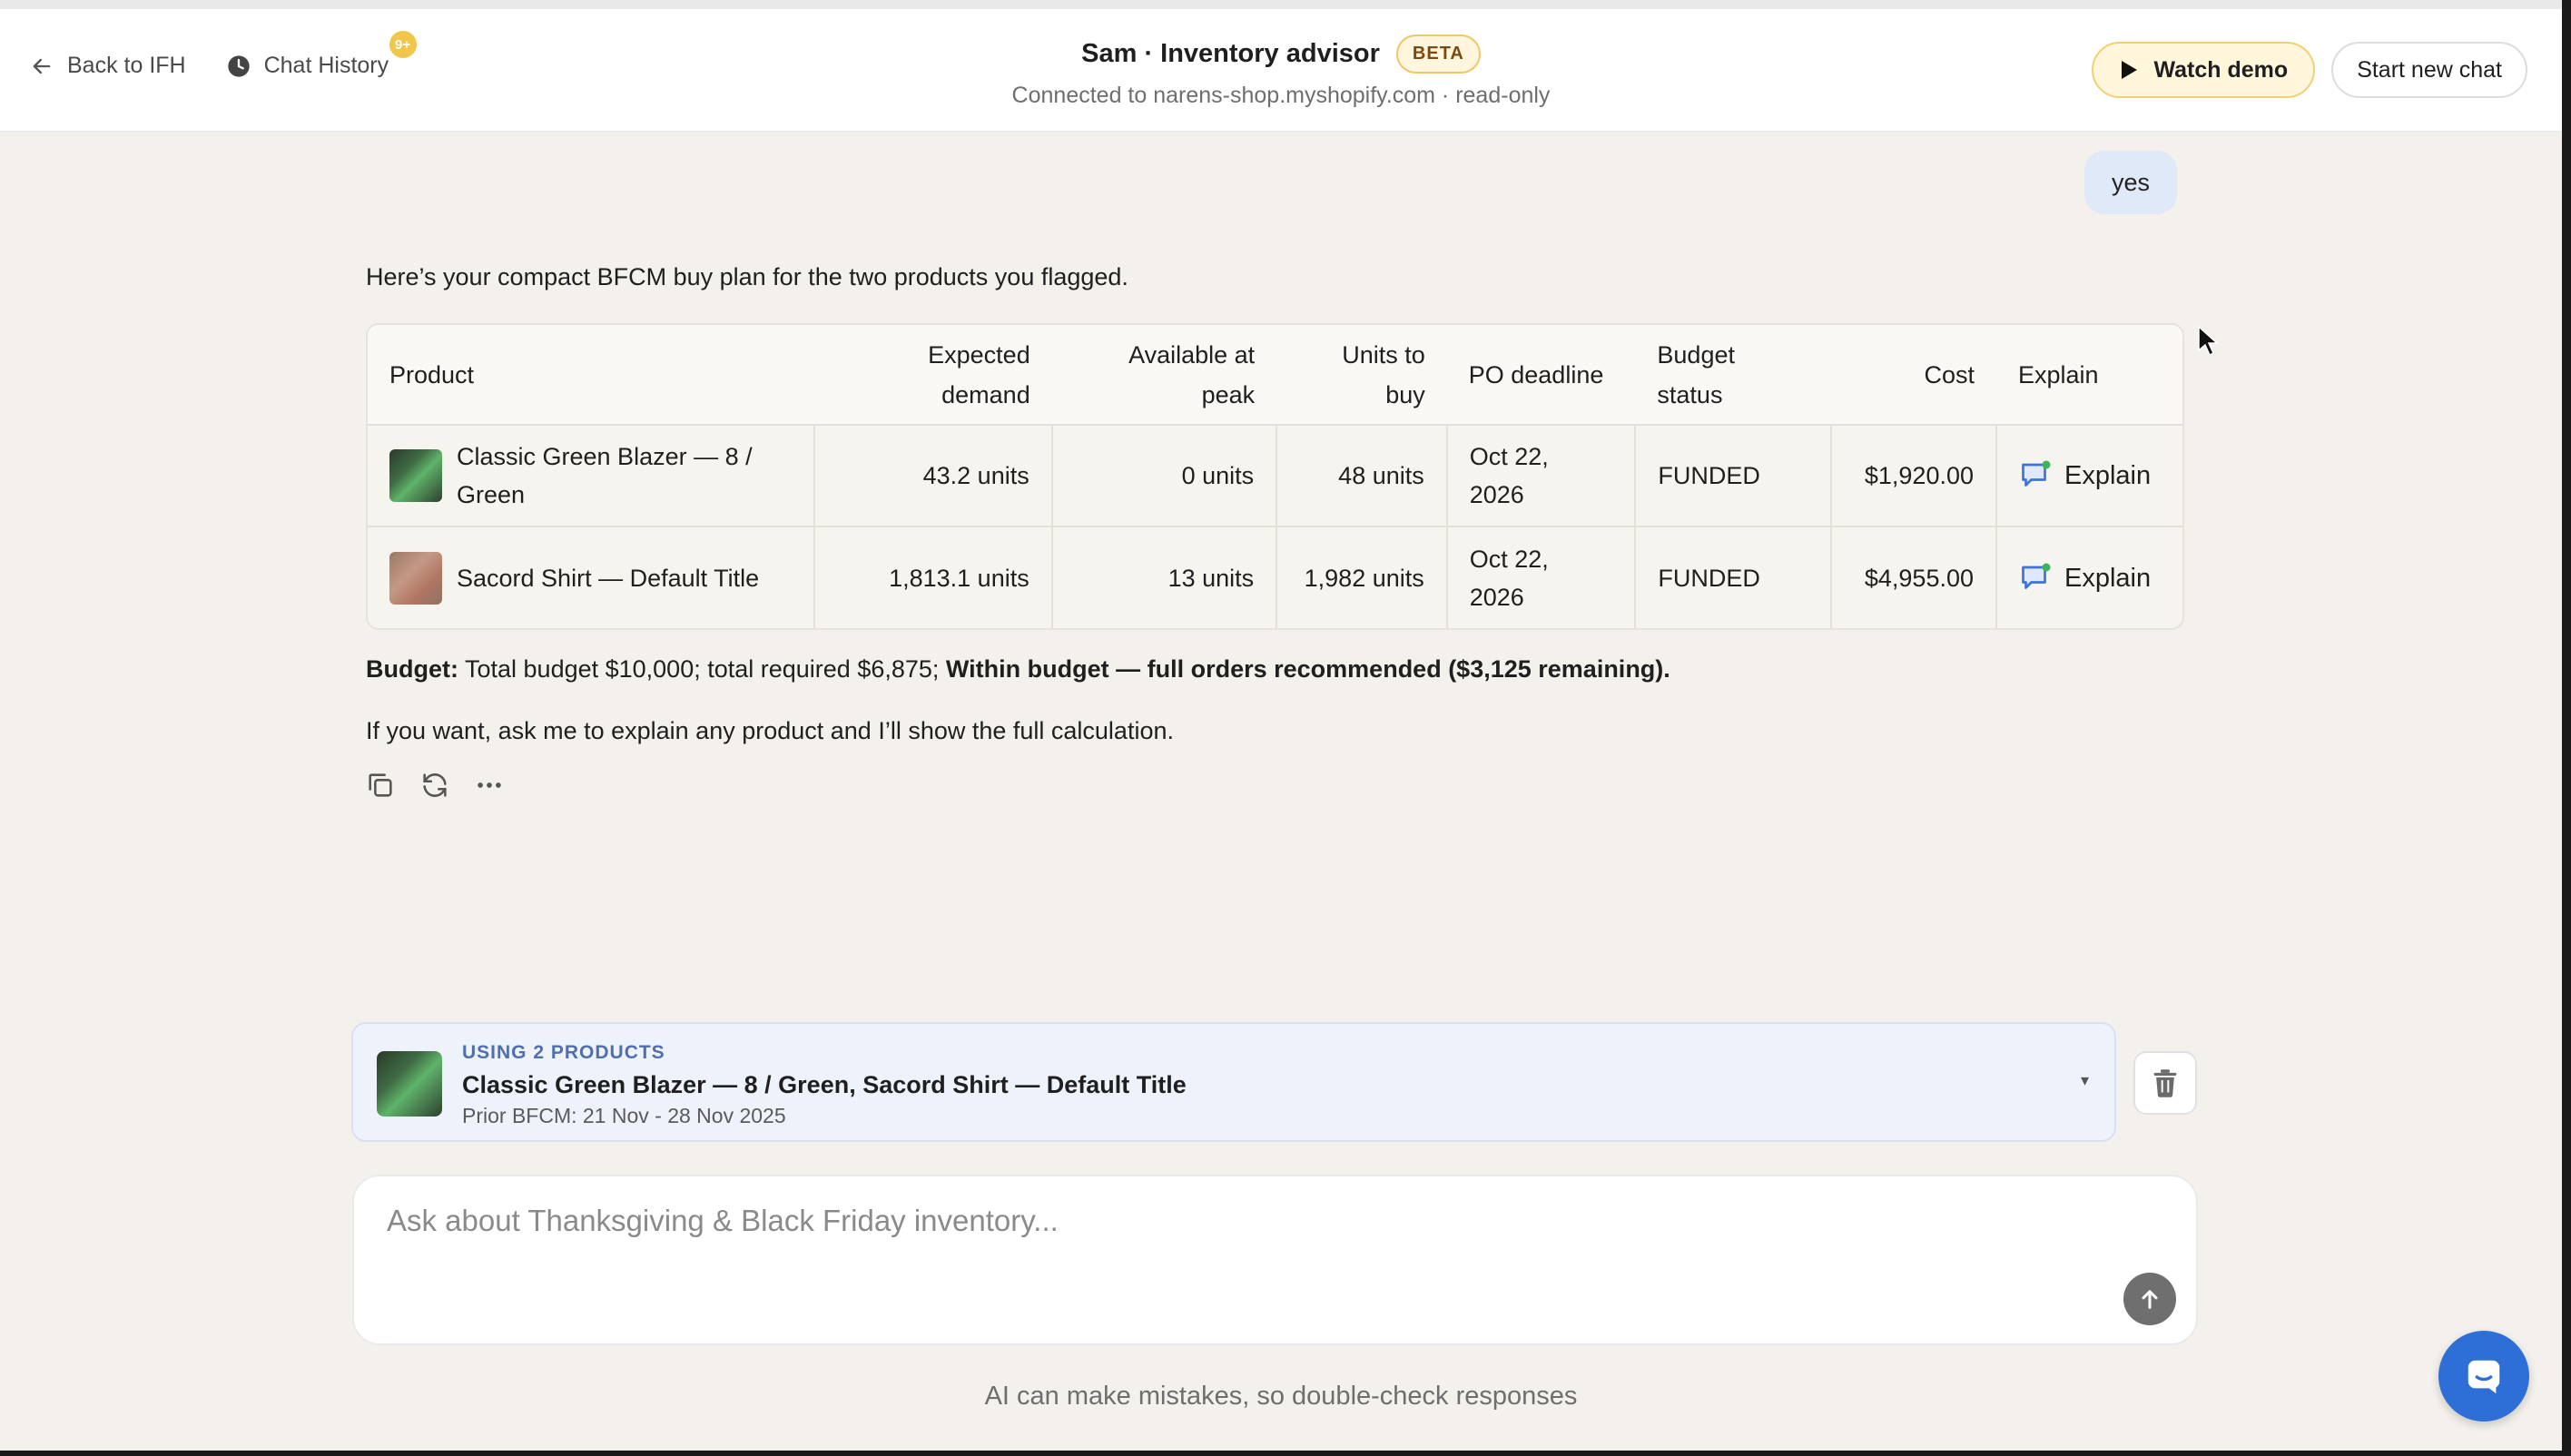  I want to click on regenerate-icon, so click(435, 785).